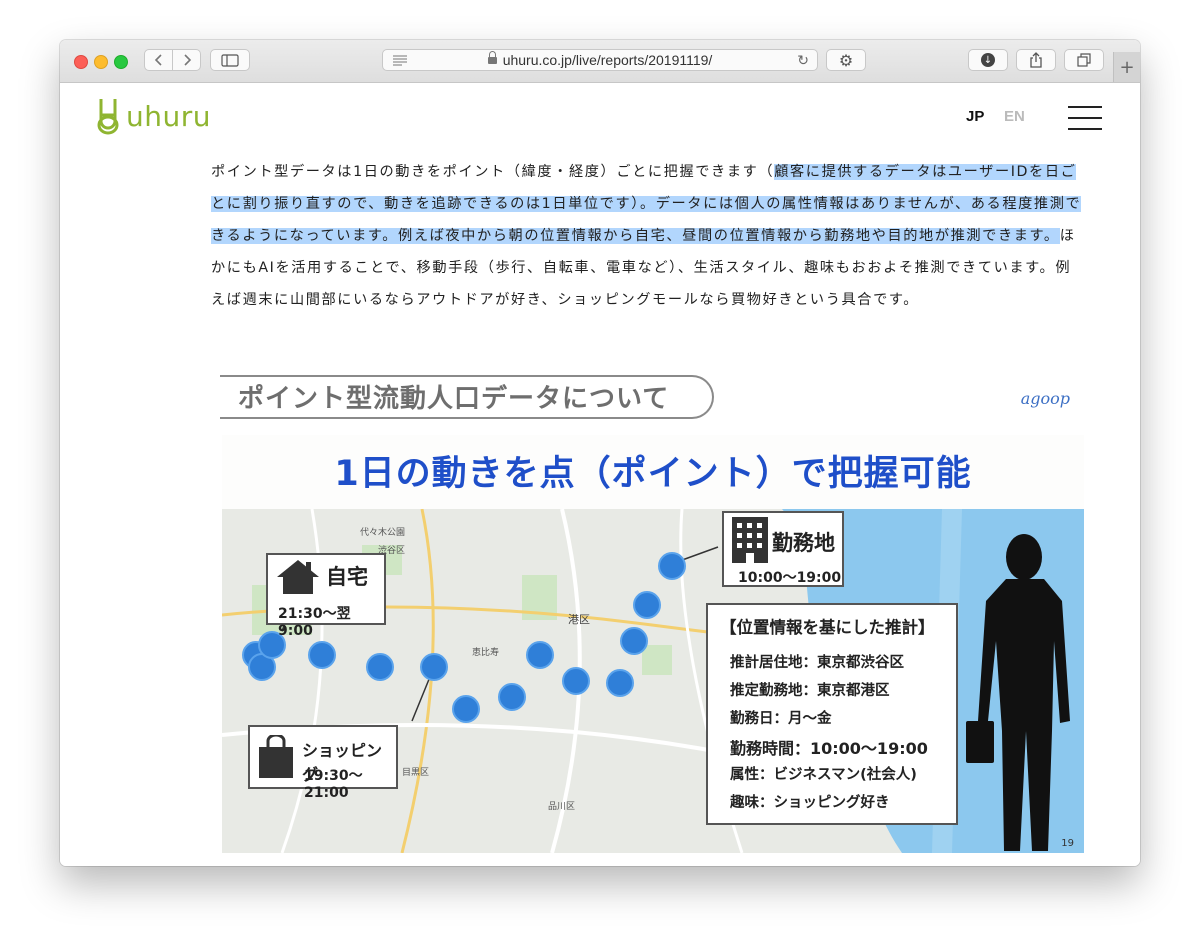  What do you see at coordinates (108, 117) in the screenshot?
I see `uhuru-logo-icon` at bounding box center [108, 117].